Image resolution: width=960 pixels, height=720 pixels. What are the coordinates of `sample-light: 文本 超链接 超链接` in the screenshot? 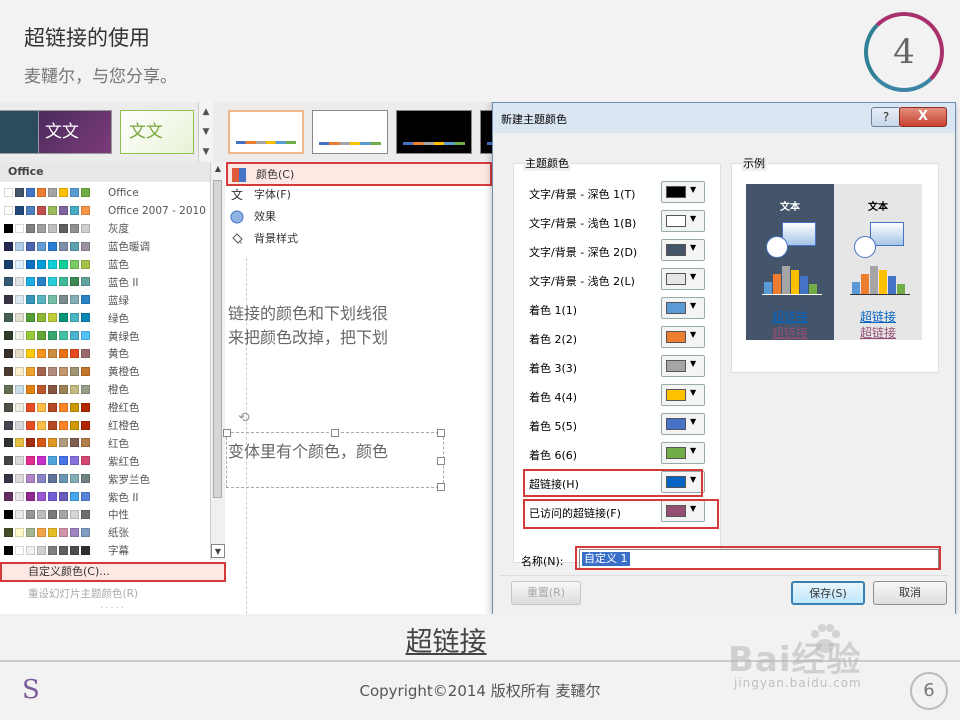 It's located at (878, 262).